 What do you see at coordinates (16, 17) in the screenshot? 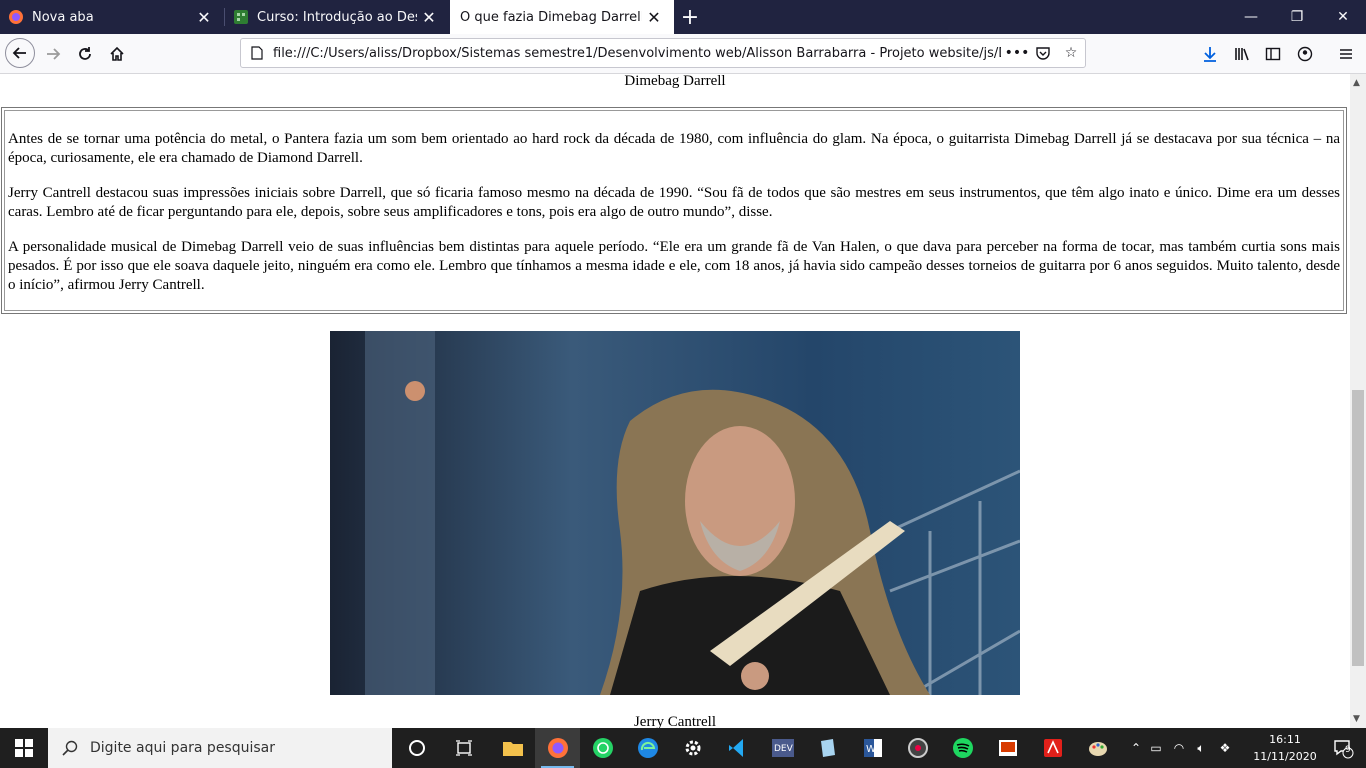
I see `firefox-icon` at bounding box center [16, 17].